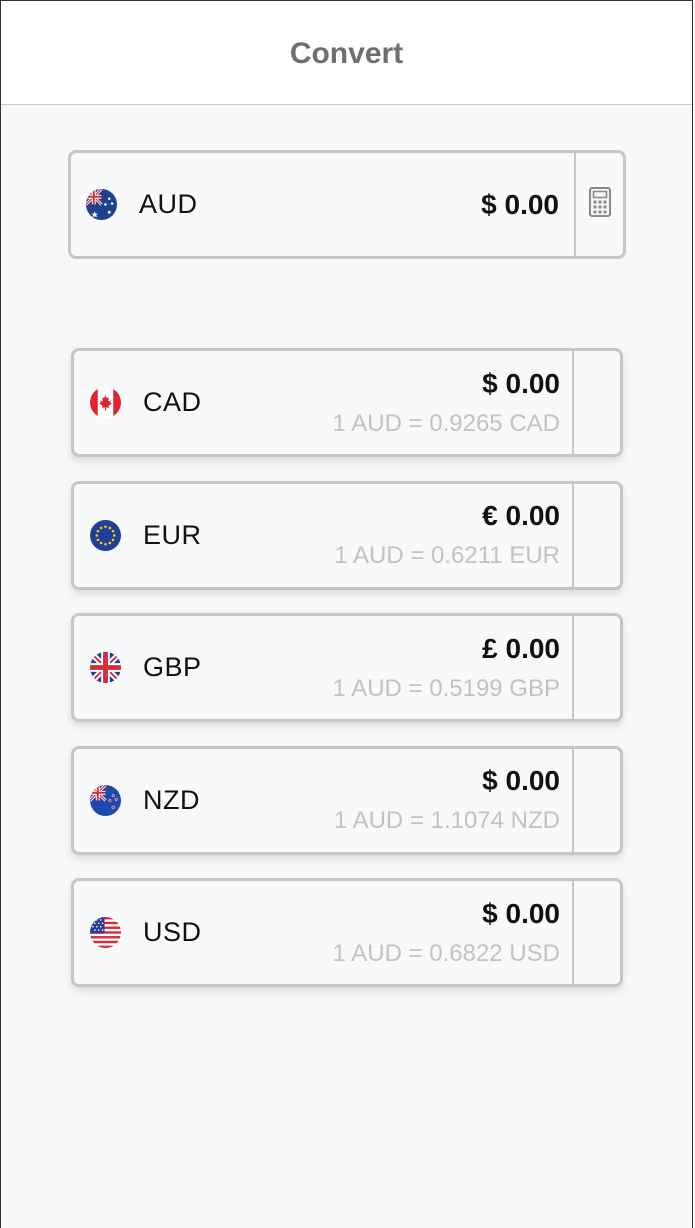 The height and width of the screenshot is (1228, 695). Describe the element at coordinates (172, 402) in the screenshot. I see `currency-code: CAD` at that location.